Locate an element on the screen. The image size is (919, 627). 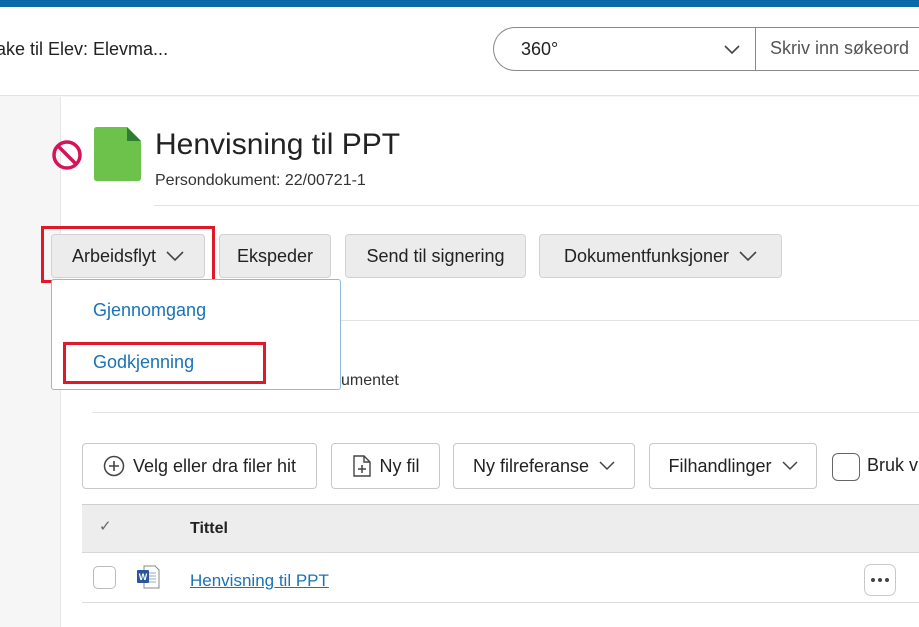
new-file-label: Ny fil is located at coordinates (399, 465).